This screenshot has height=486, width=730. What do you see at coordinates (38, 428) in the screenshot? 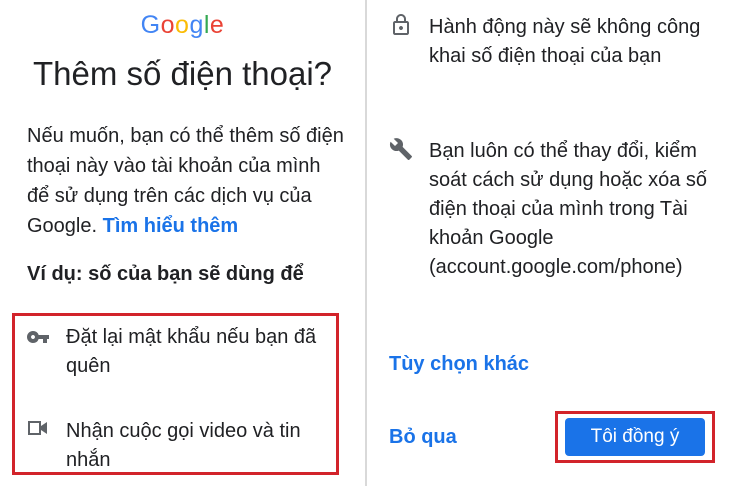
I see `video-camera-icon` at bounding box center [38, 428].